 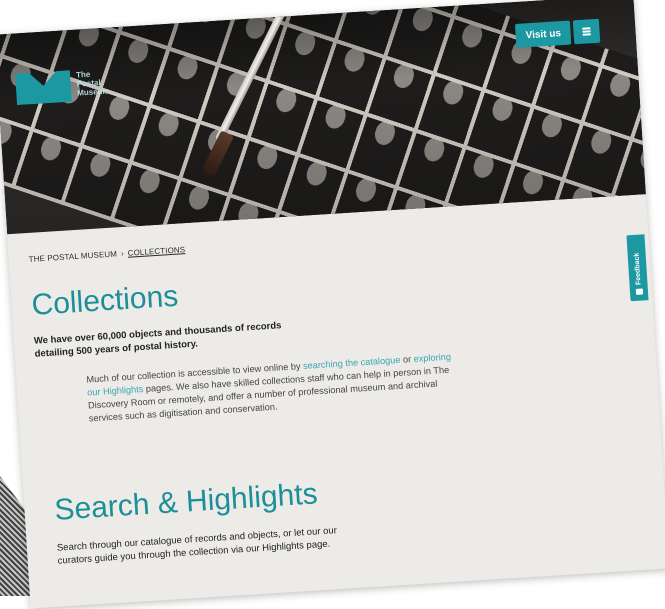 What do you see at coordinates (72, 256) in the screenshot?
I see `breadcrumb-home: THE POSTAL MUSEUM` at bounding box center [72, 256].